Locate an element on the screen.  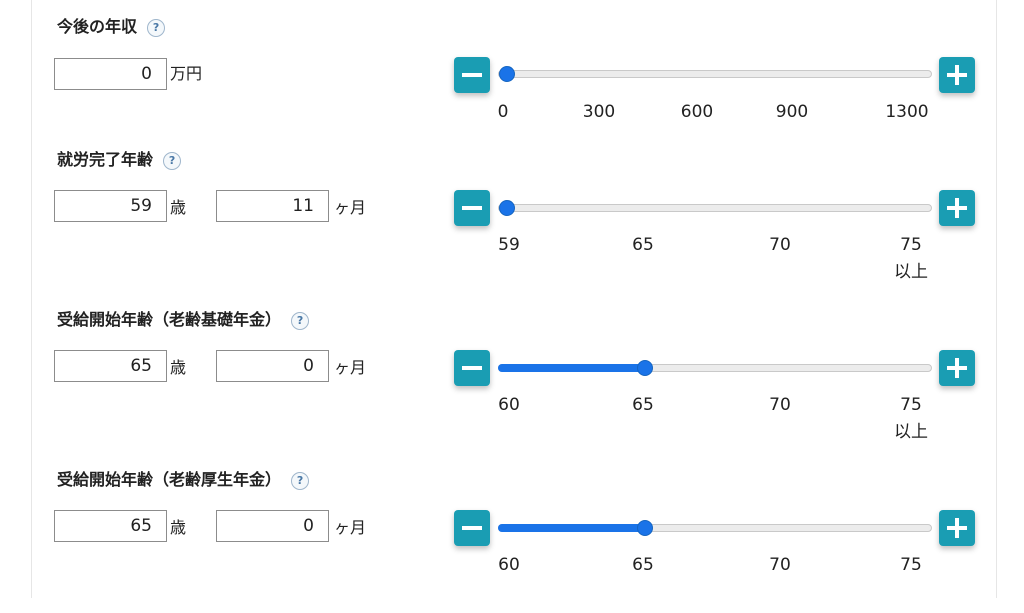
employee-pension-years-input: 65 is located at coordinates (110, 526).